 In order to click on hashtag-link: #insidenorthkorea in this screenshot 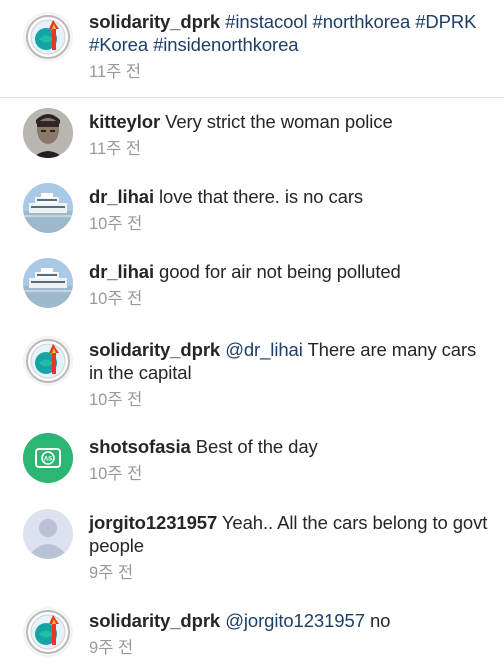, I will do `click(225, 44)`.